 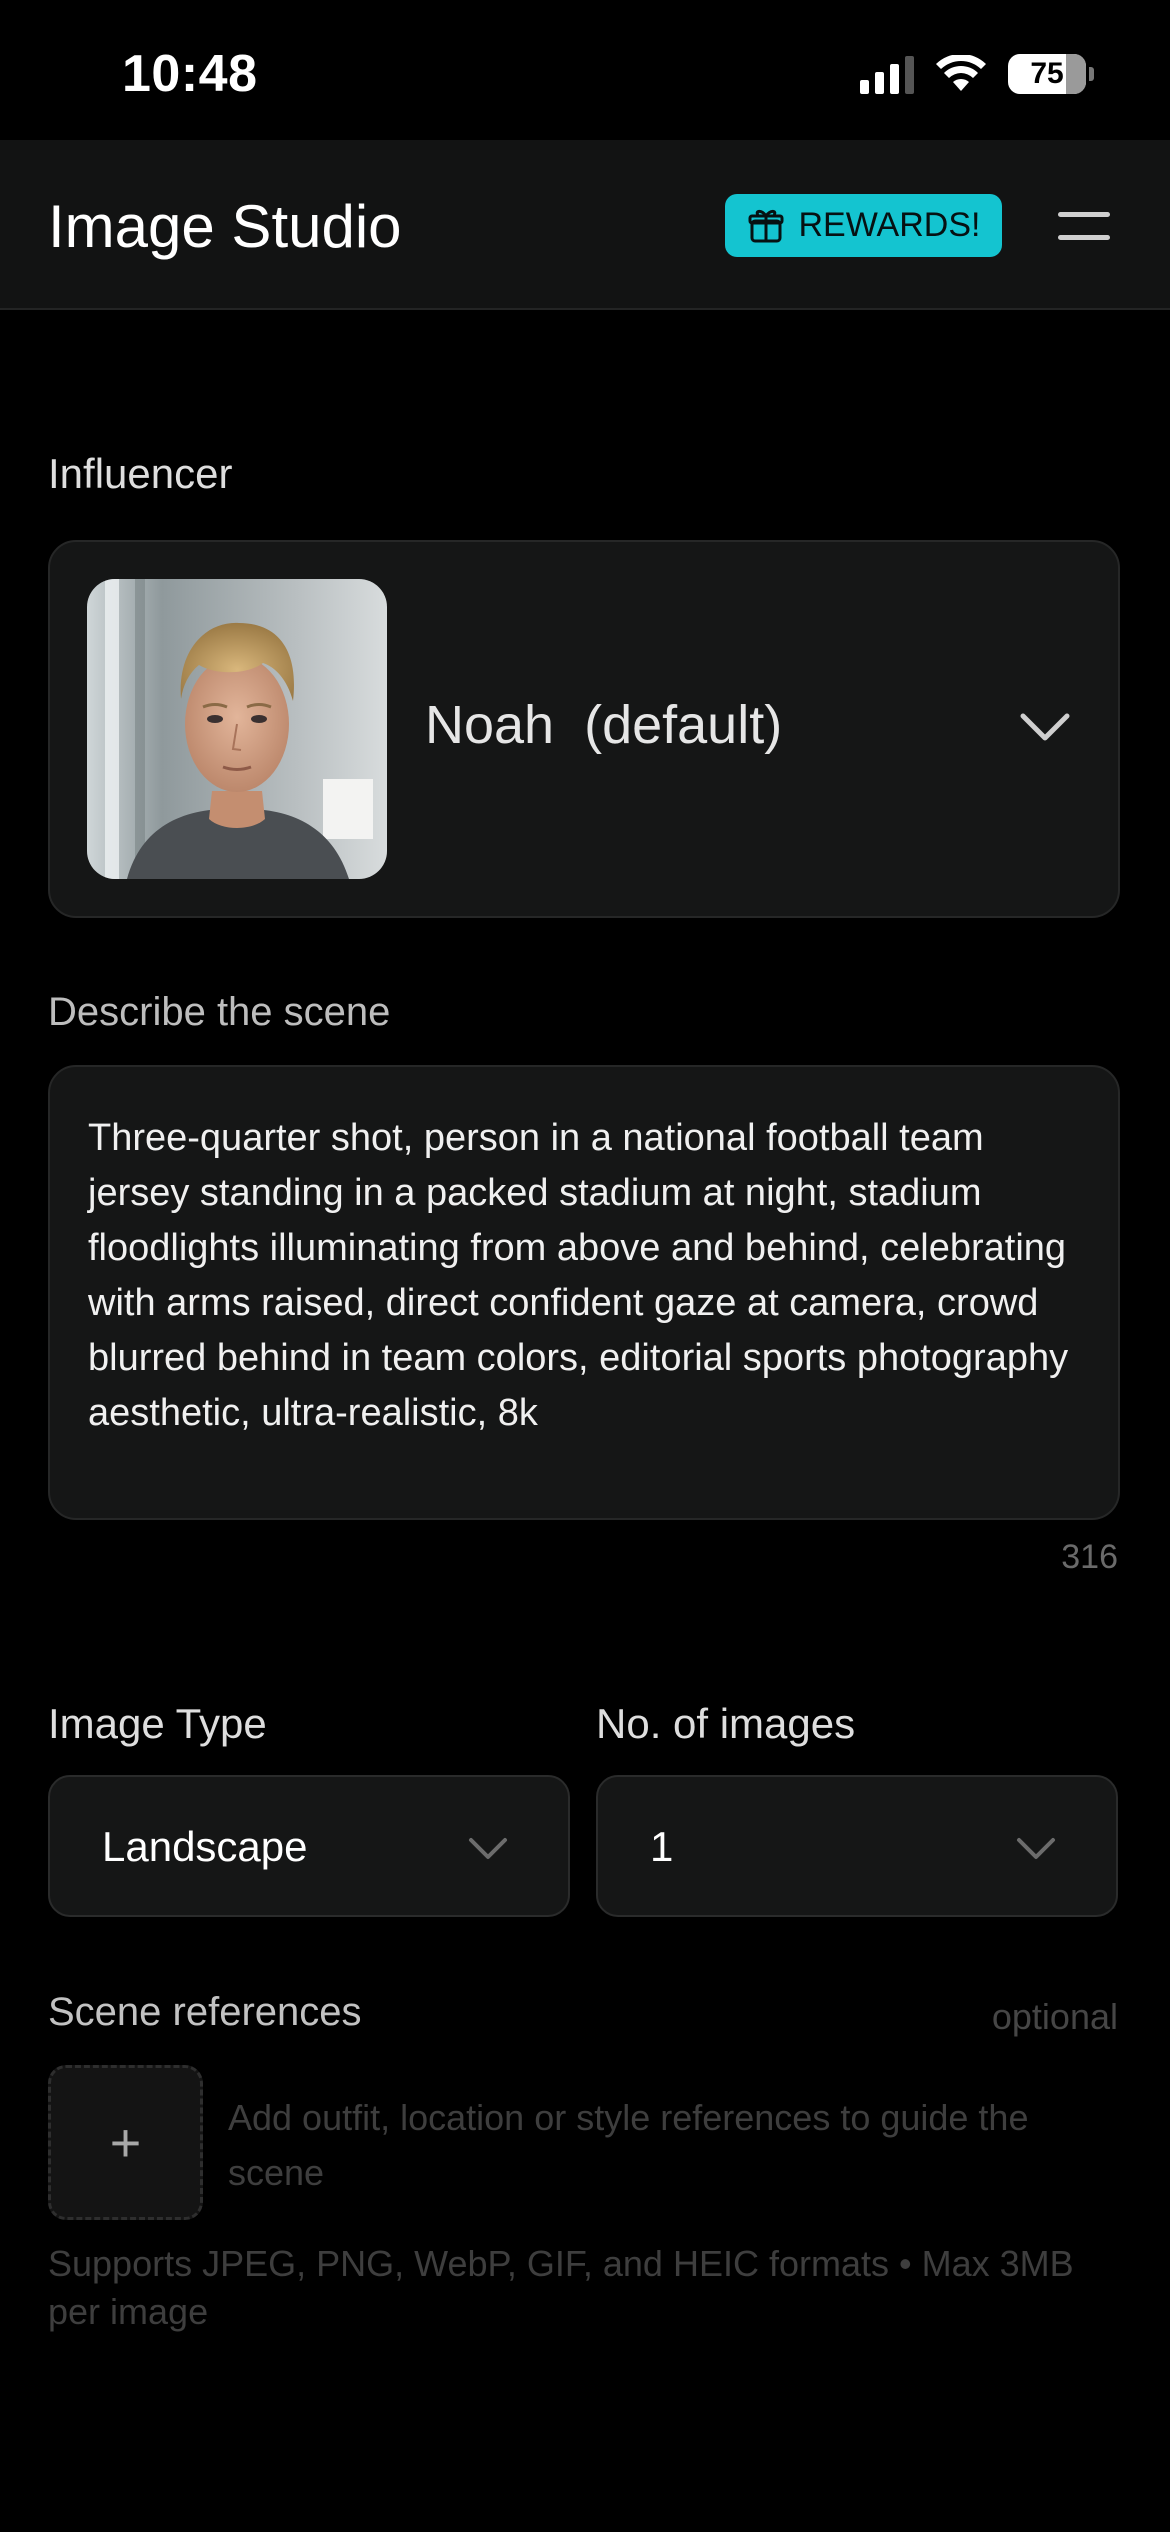 I want to click on status-icons: 75, so click(x=977, y=74).